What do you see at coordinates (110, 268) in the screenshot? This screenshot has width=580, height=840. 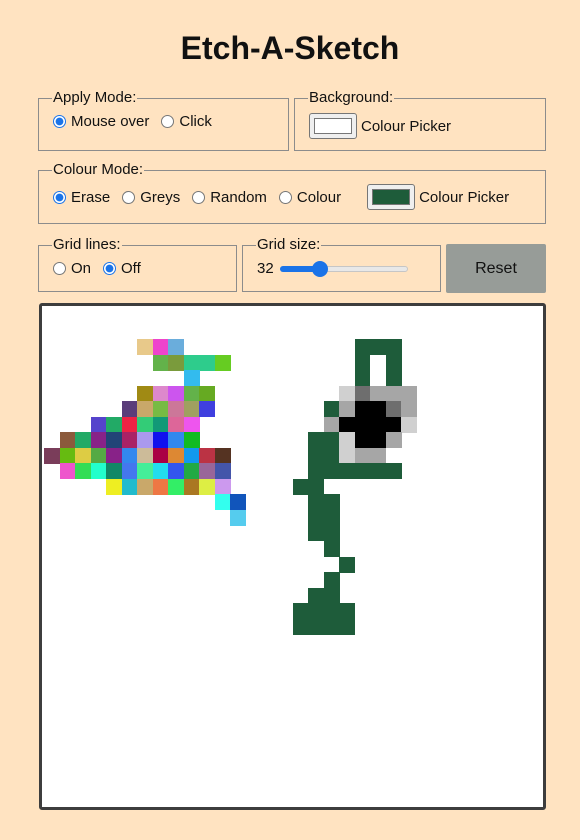 I see `grid-lines-off-radio` at bounding box center [110, 268].